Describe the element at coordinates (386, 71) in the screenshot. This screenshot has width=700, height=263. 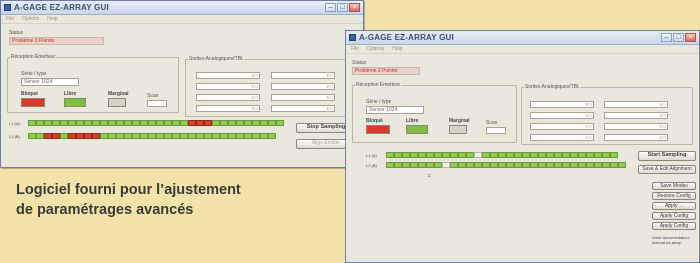
I see `status-field: Problème 3 Pointer` at that location.